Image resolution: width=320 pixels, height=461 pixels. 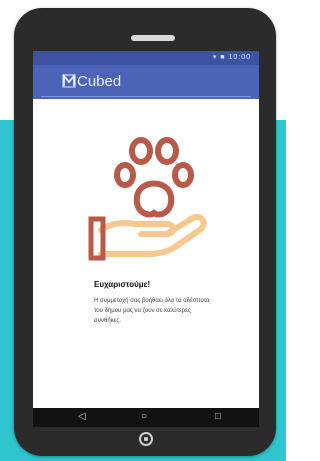 What do you see at coordinates (122, 284) in the screenshot?
I see `thanks-title: Ευχαριστούμε!` at bounding box center [122, 284].